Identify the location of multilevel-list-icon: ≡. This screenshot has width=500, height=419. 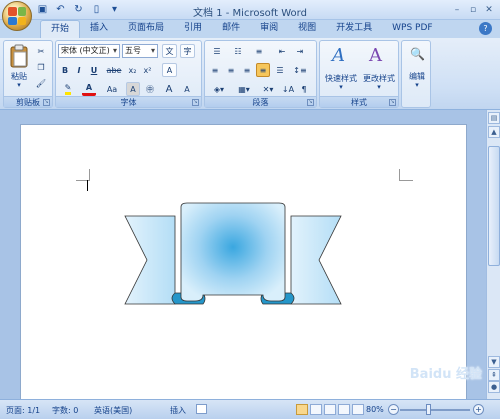
(259, 51).